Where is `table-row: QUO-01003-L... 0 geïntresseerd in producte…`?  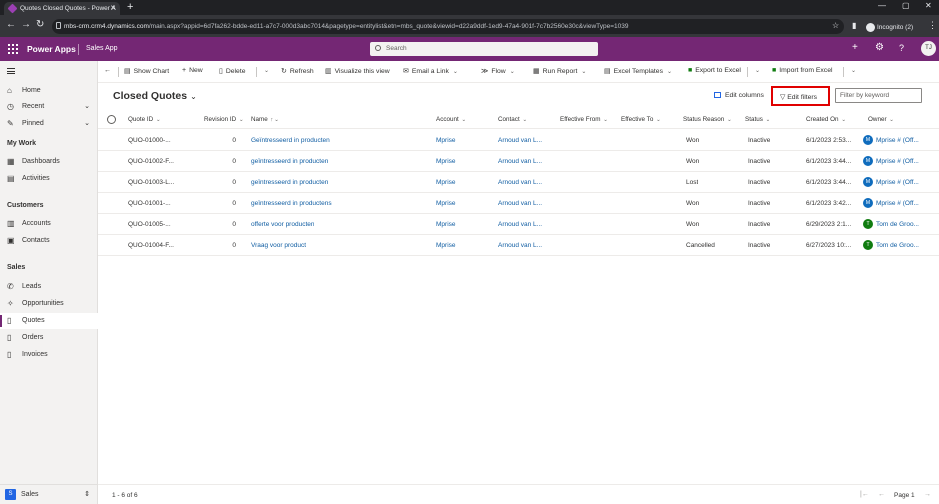
table-row: QUO-01003-L... 0 geïntresseerd in producte… is located at coordinates (518, 182).